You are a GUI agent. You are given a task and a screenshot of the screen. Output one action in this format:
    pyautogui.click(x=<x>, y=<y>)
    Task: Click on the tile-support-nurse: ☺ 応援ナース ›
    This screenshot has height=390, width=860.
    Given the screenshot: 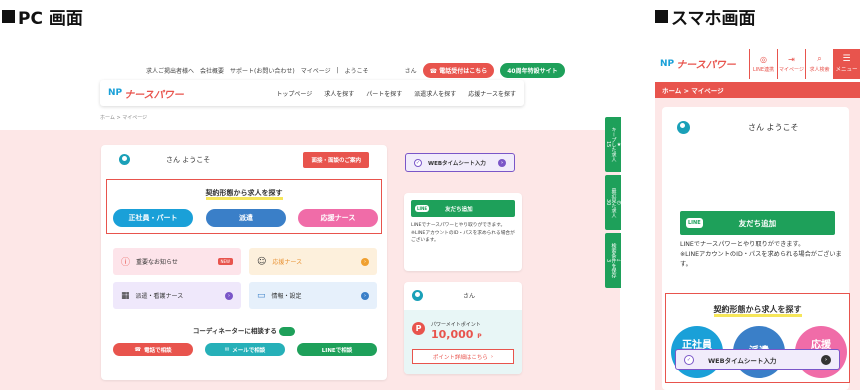 What is the action you would take?
    pyautogui.click(x=313, y=261)
    